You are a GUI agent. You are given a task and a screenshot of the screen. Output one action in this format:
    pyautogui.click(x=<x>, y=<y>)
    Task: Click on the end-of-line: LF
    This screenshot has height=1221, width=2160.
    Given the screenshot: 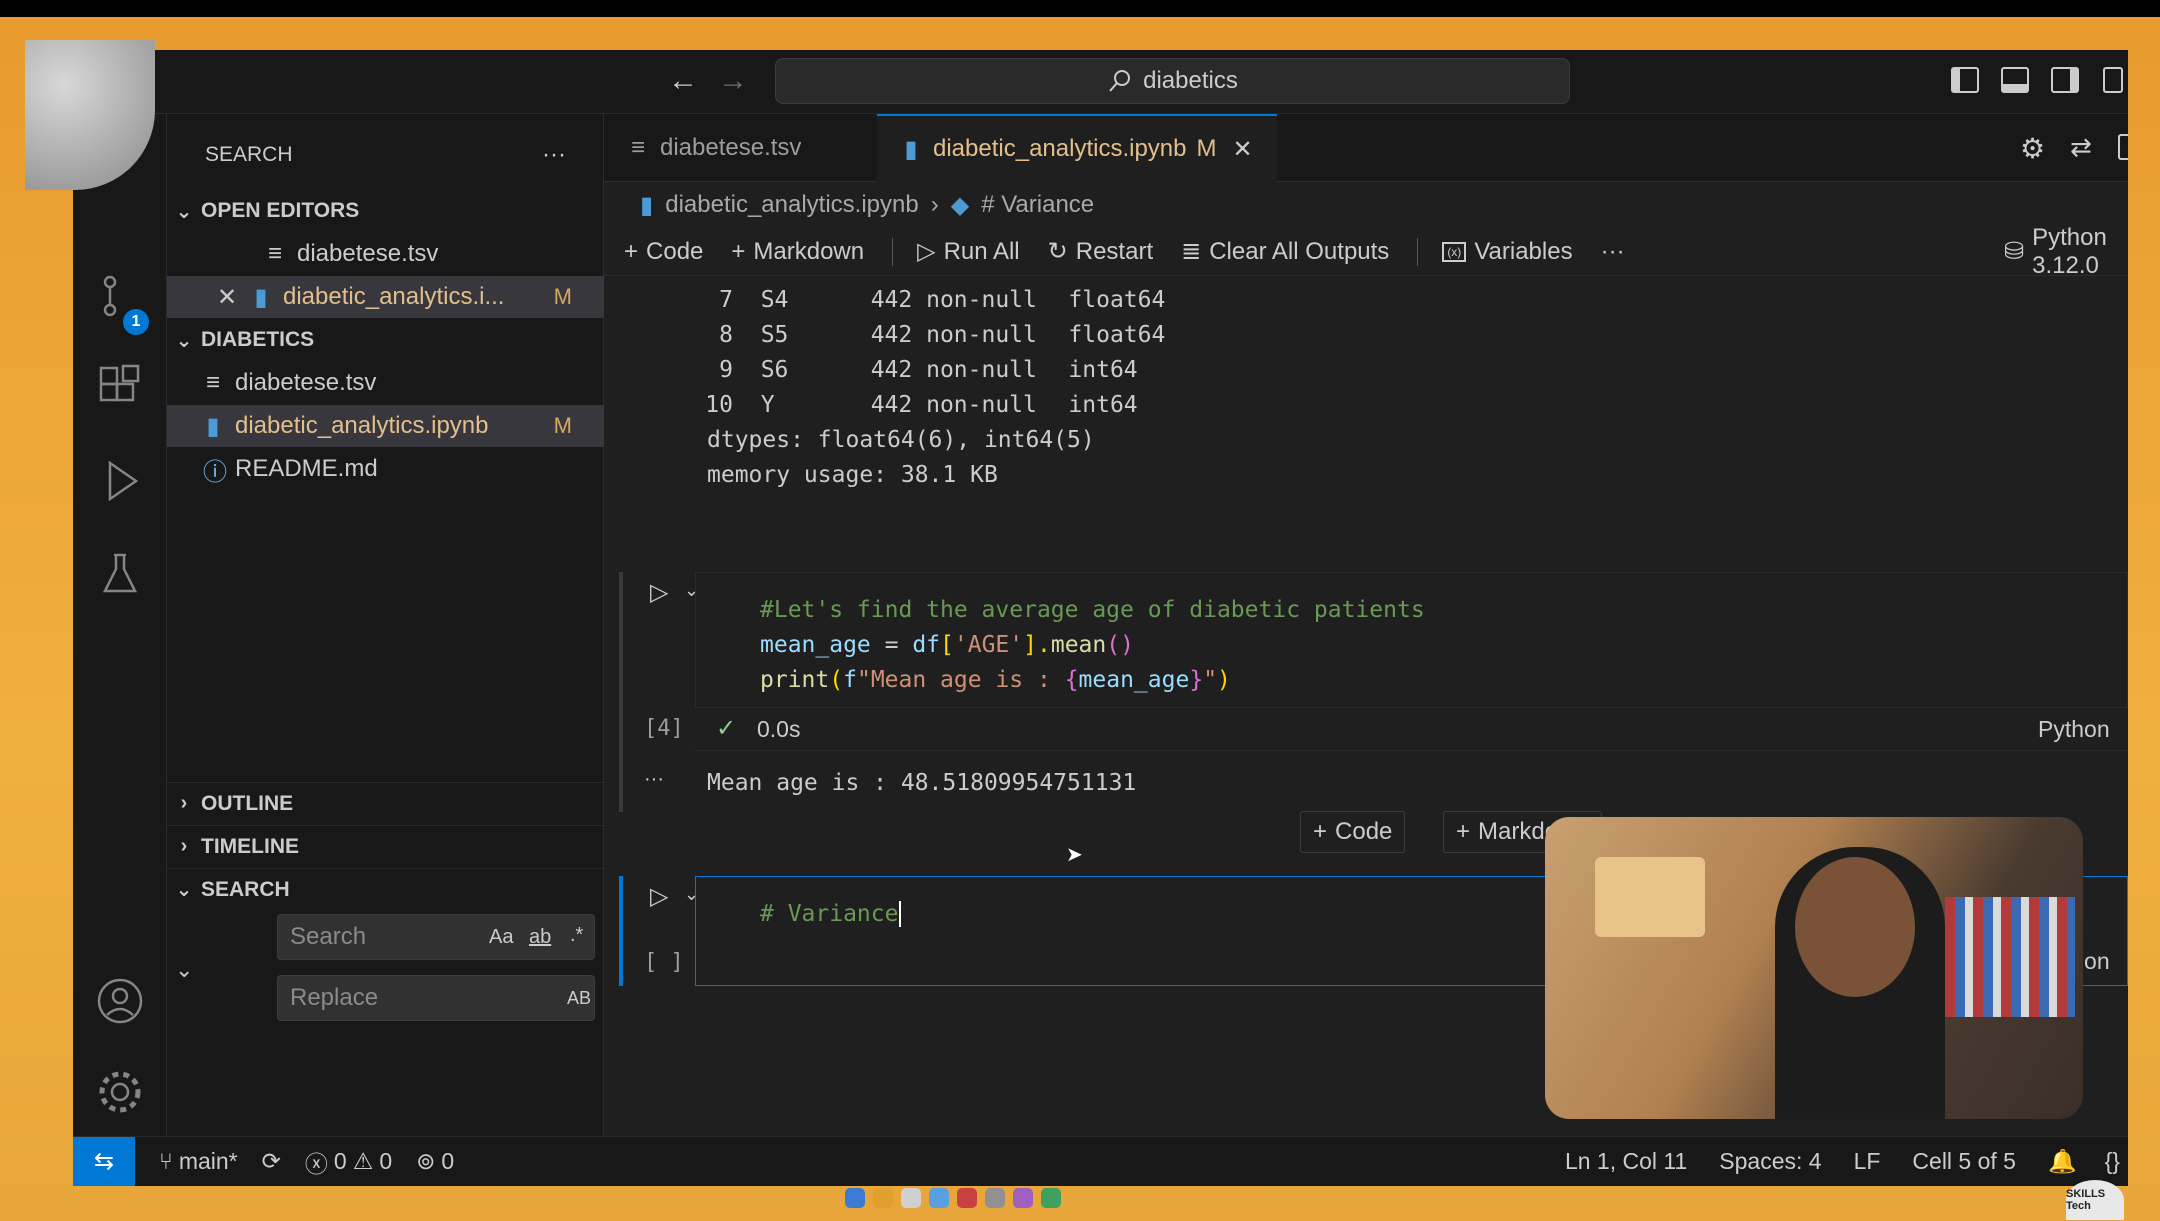 What is the action you would take?
    pyautogui.click(x=1867, y=1161)
    